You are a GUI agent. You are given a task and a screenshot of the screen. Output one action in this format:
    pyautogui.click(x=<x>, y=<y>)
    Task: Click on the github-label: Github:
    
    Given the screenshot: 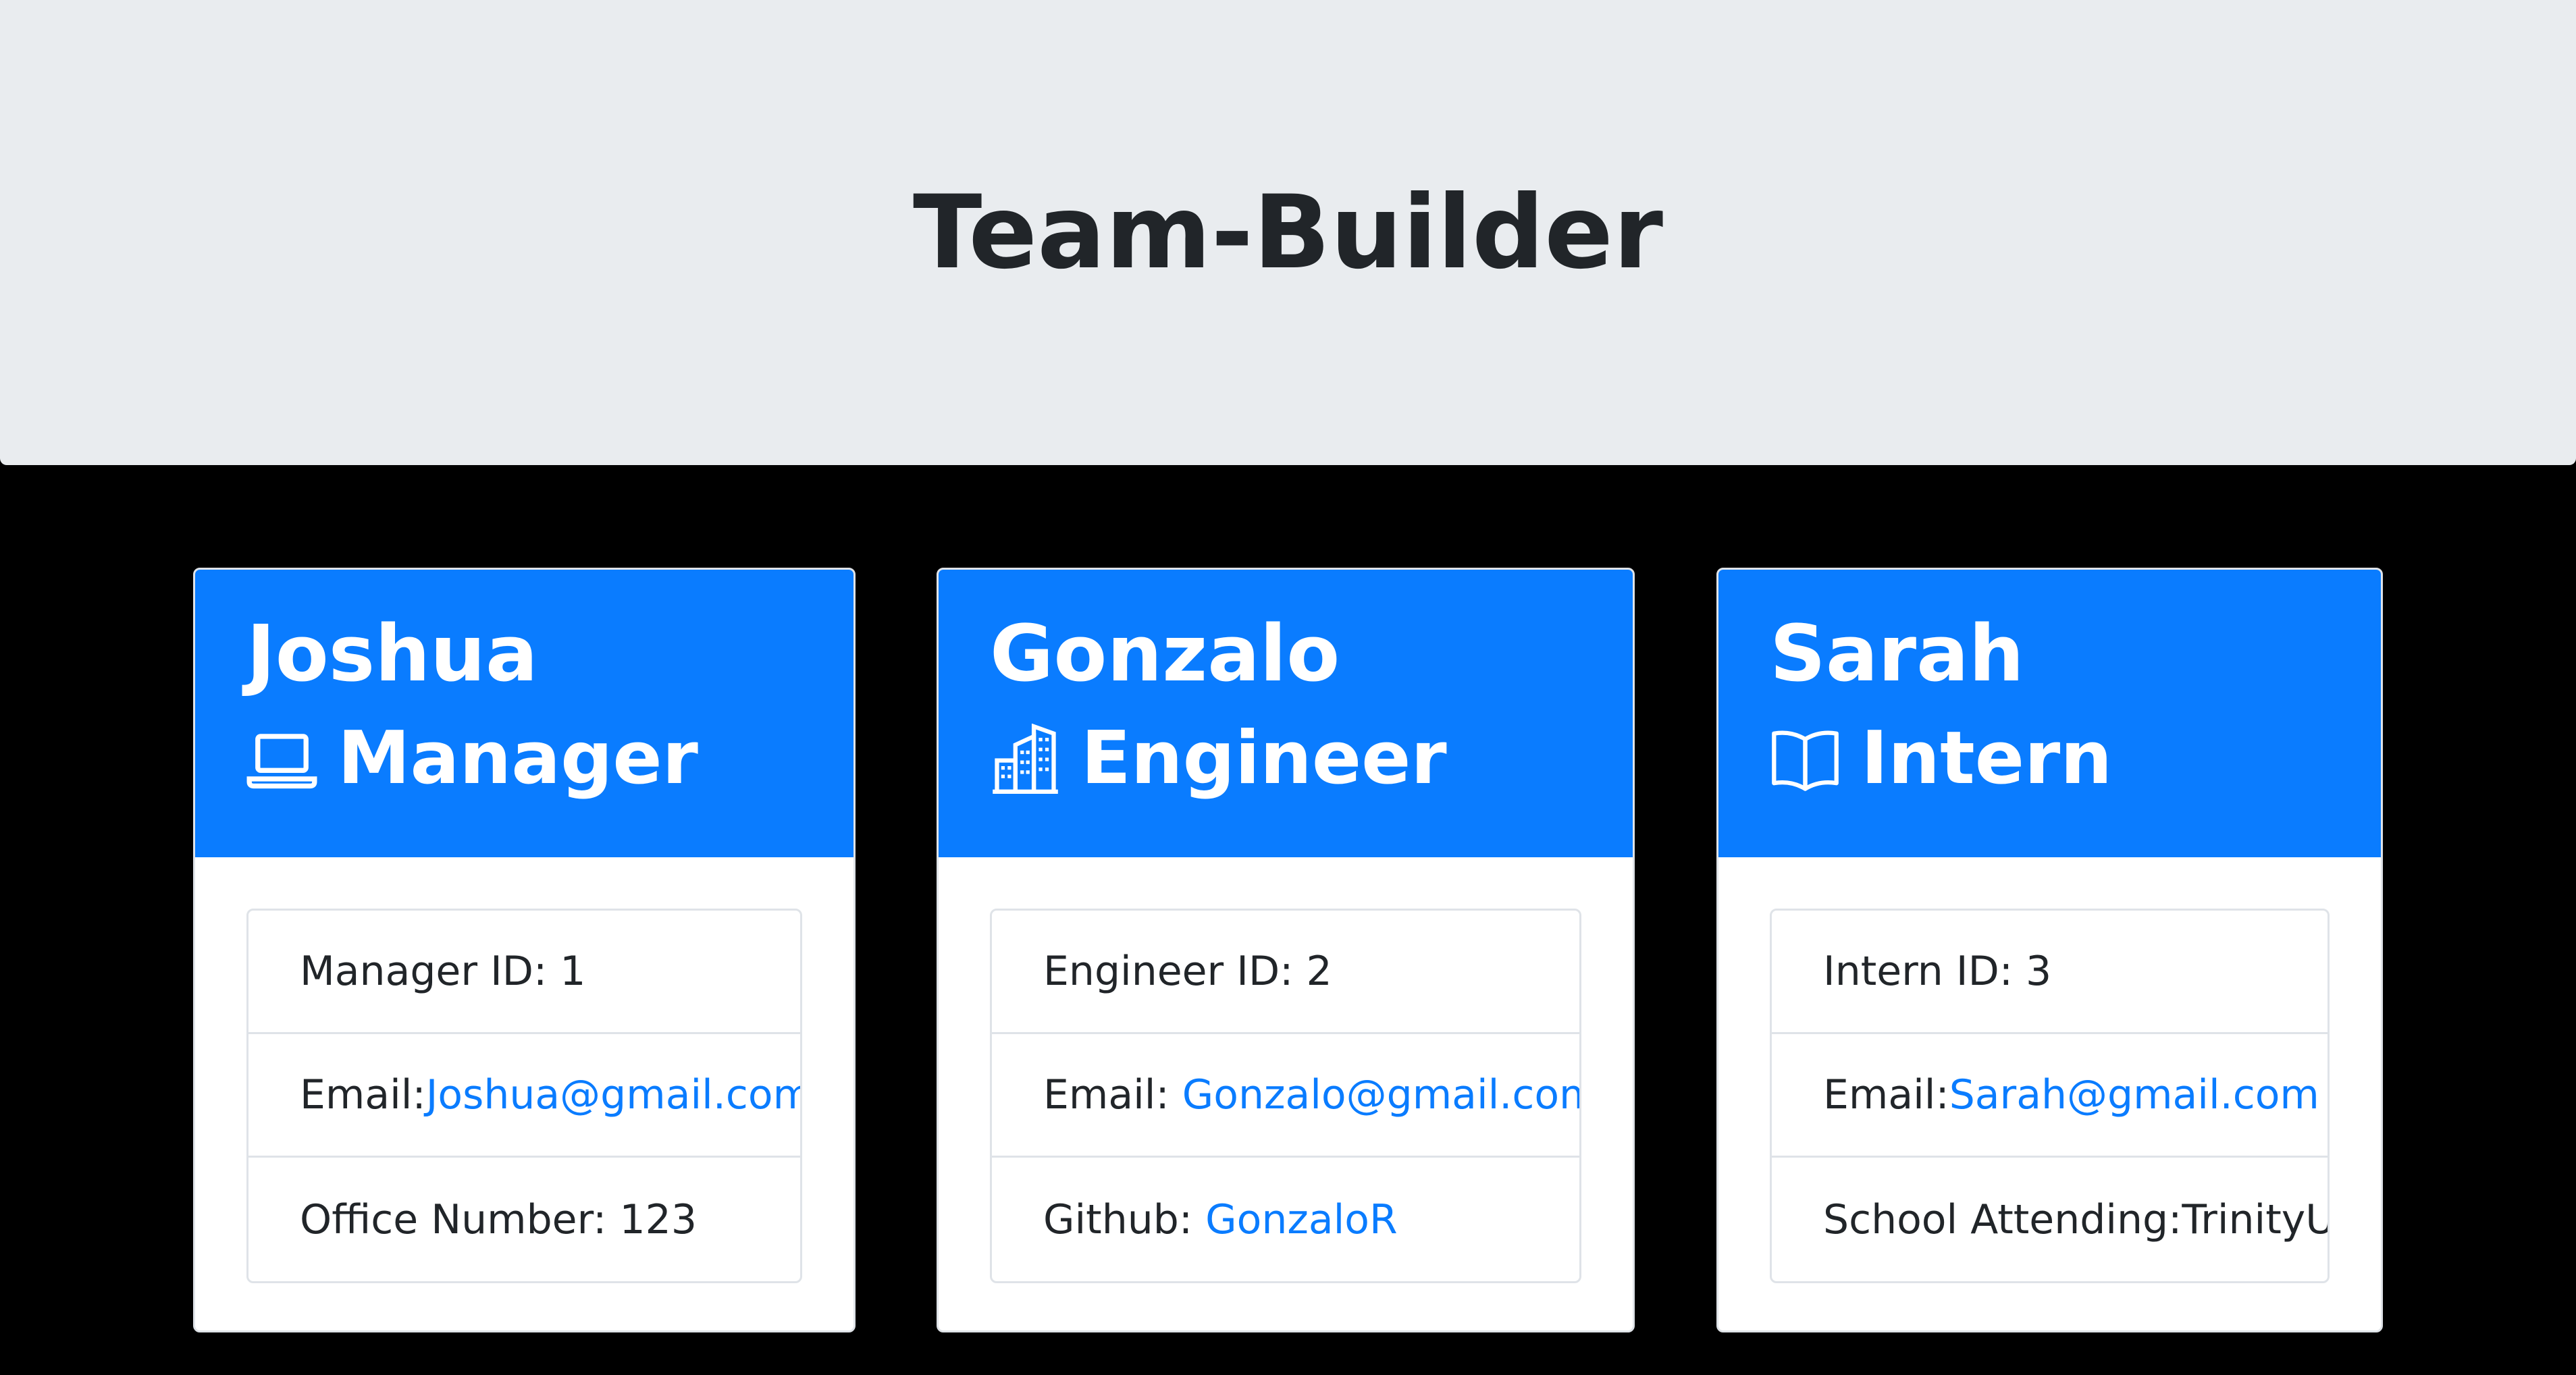 What is the action you would take?
    pyautogui.click(x=1124, y=1219)
    